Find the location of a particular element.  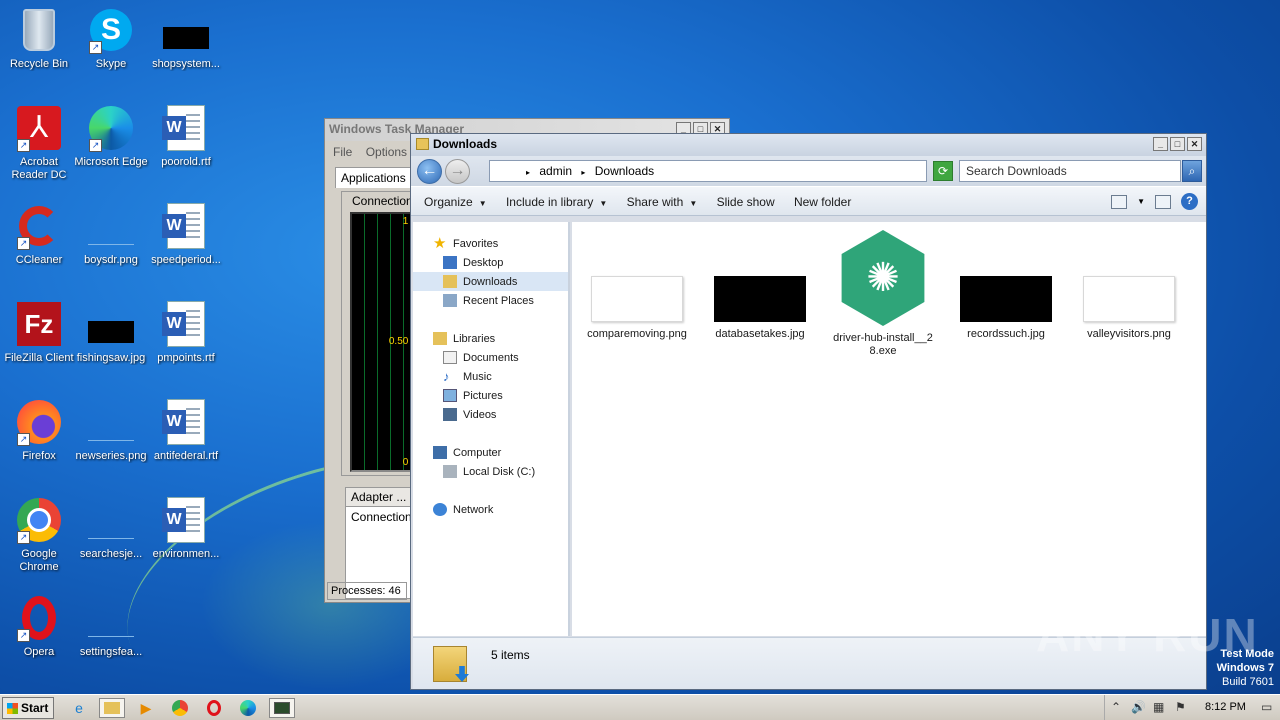

desktop-icon-label: fishingsaw.jpg is located at coordinates (111, 358).